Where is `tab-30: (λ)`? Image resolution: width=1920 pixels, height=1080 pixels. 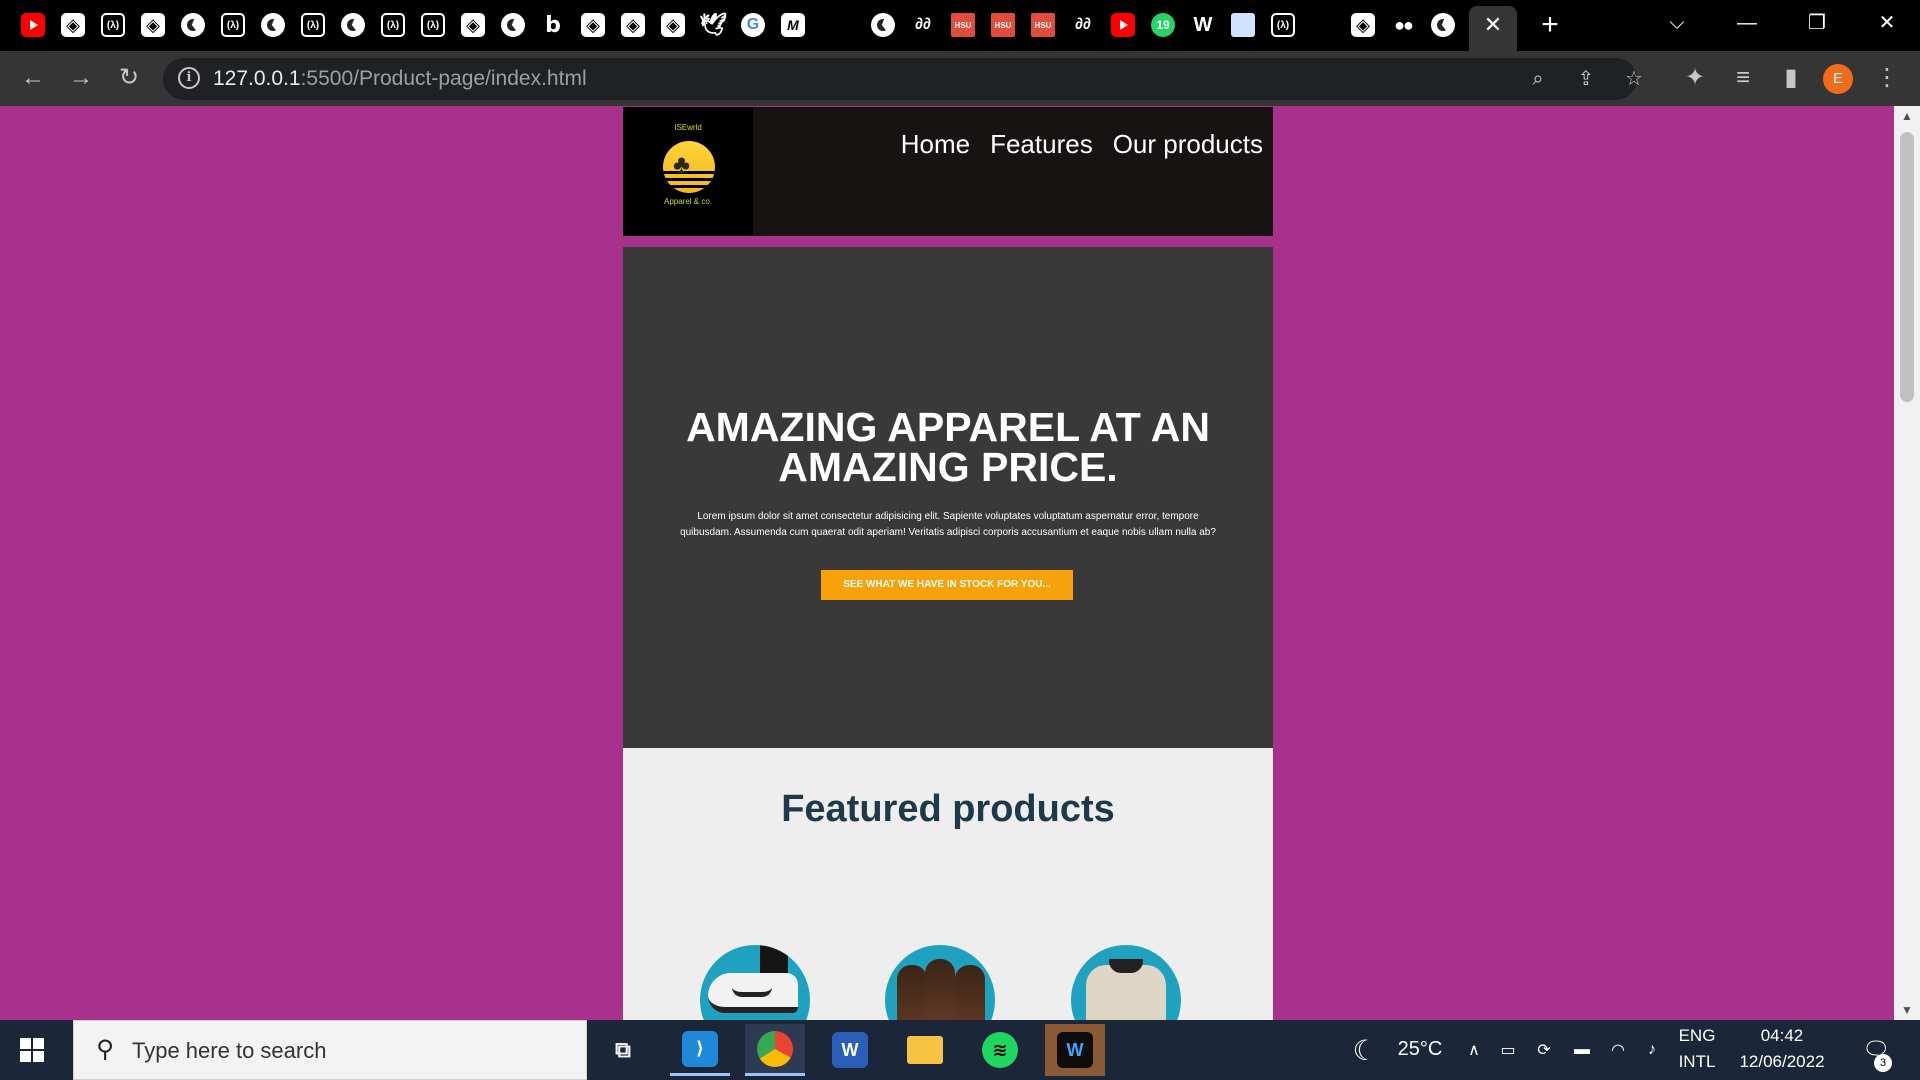
tab-30: (λ) is located at coordinates (1283, 25).